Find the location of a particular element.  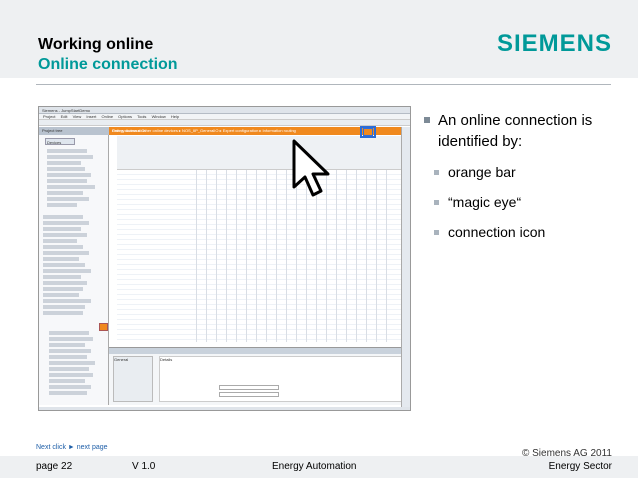

general-section: General is located at coordinates (133, 379).